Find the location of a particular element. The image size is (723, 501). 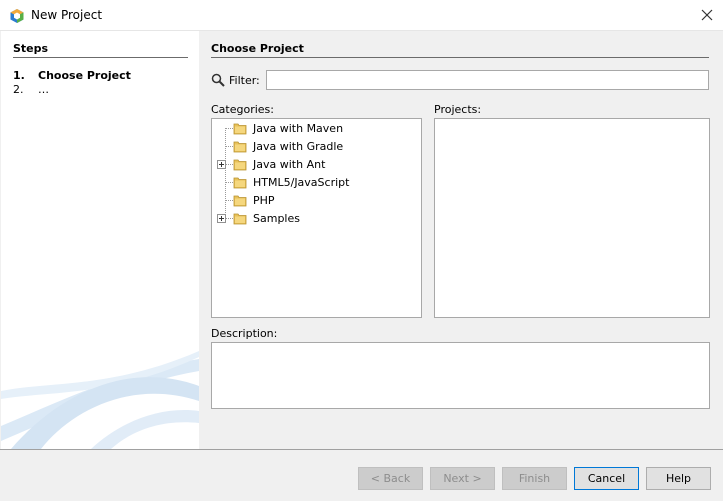

finish-button: Finish is located at coordinates (534, 478).